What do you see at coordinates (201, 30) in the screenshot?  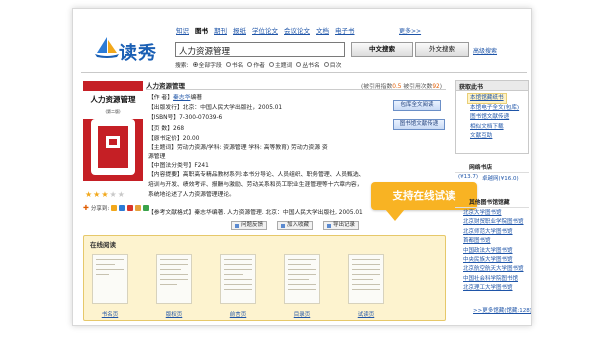 I see `nav-tab-books: 图书` at bounding box center [201, 30].